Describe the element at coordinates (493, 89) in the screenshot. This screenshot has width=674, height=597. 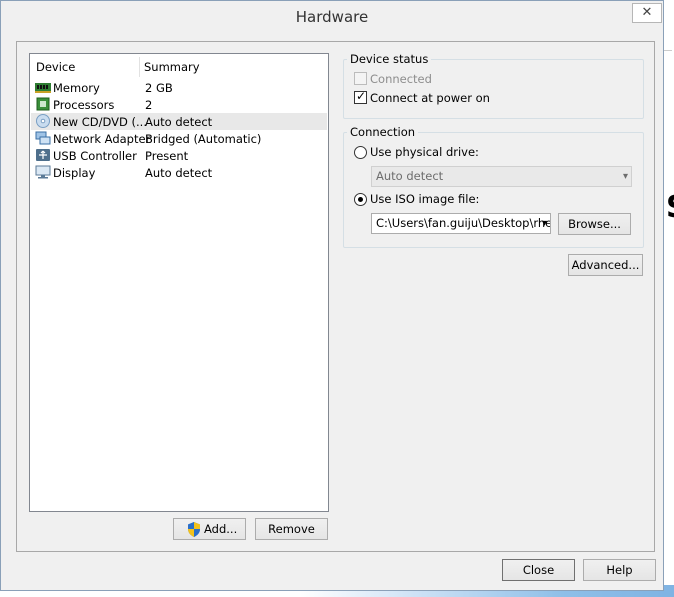
I see `device-status-group` at that location.